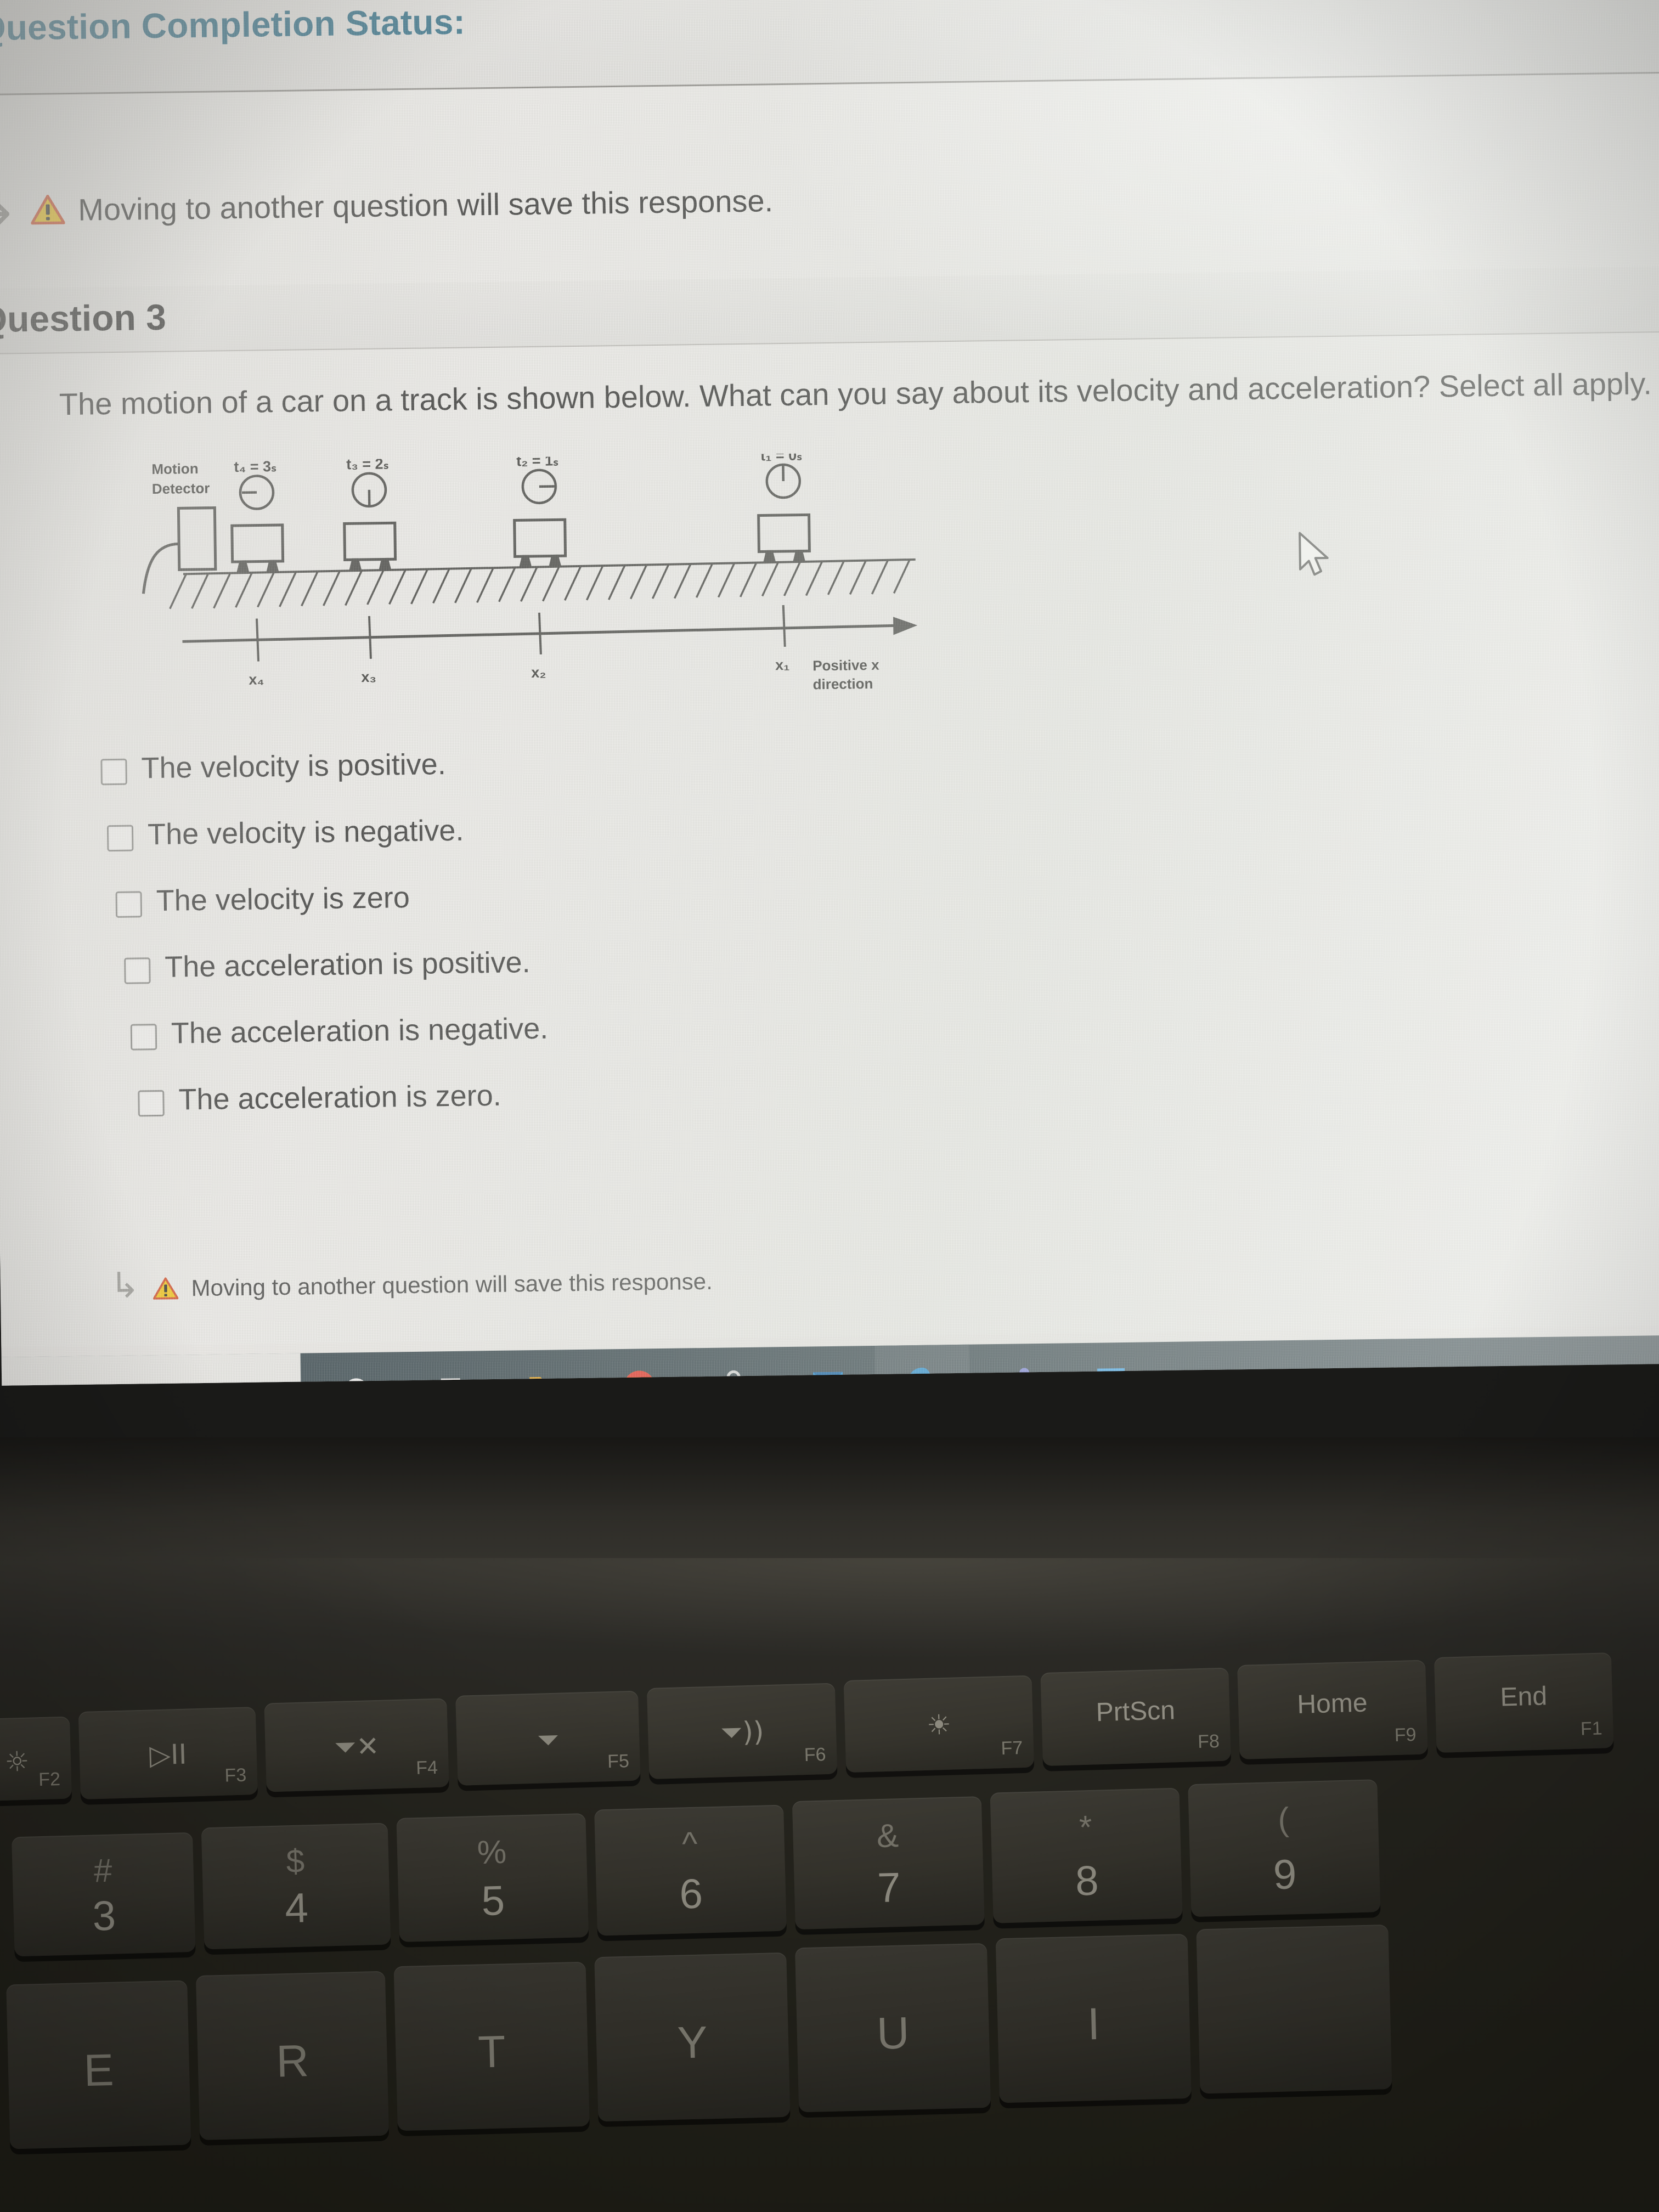 The height and width of the screenshot is (2212, 1659). I want to click on key-f3: ▷II F3, so click(168, 1754).